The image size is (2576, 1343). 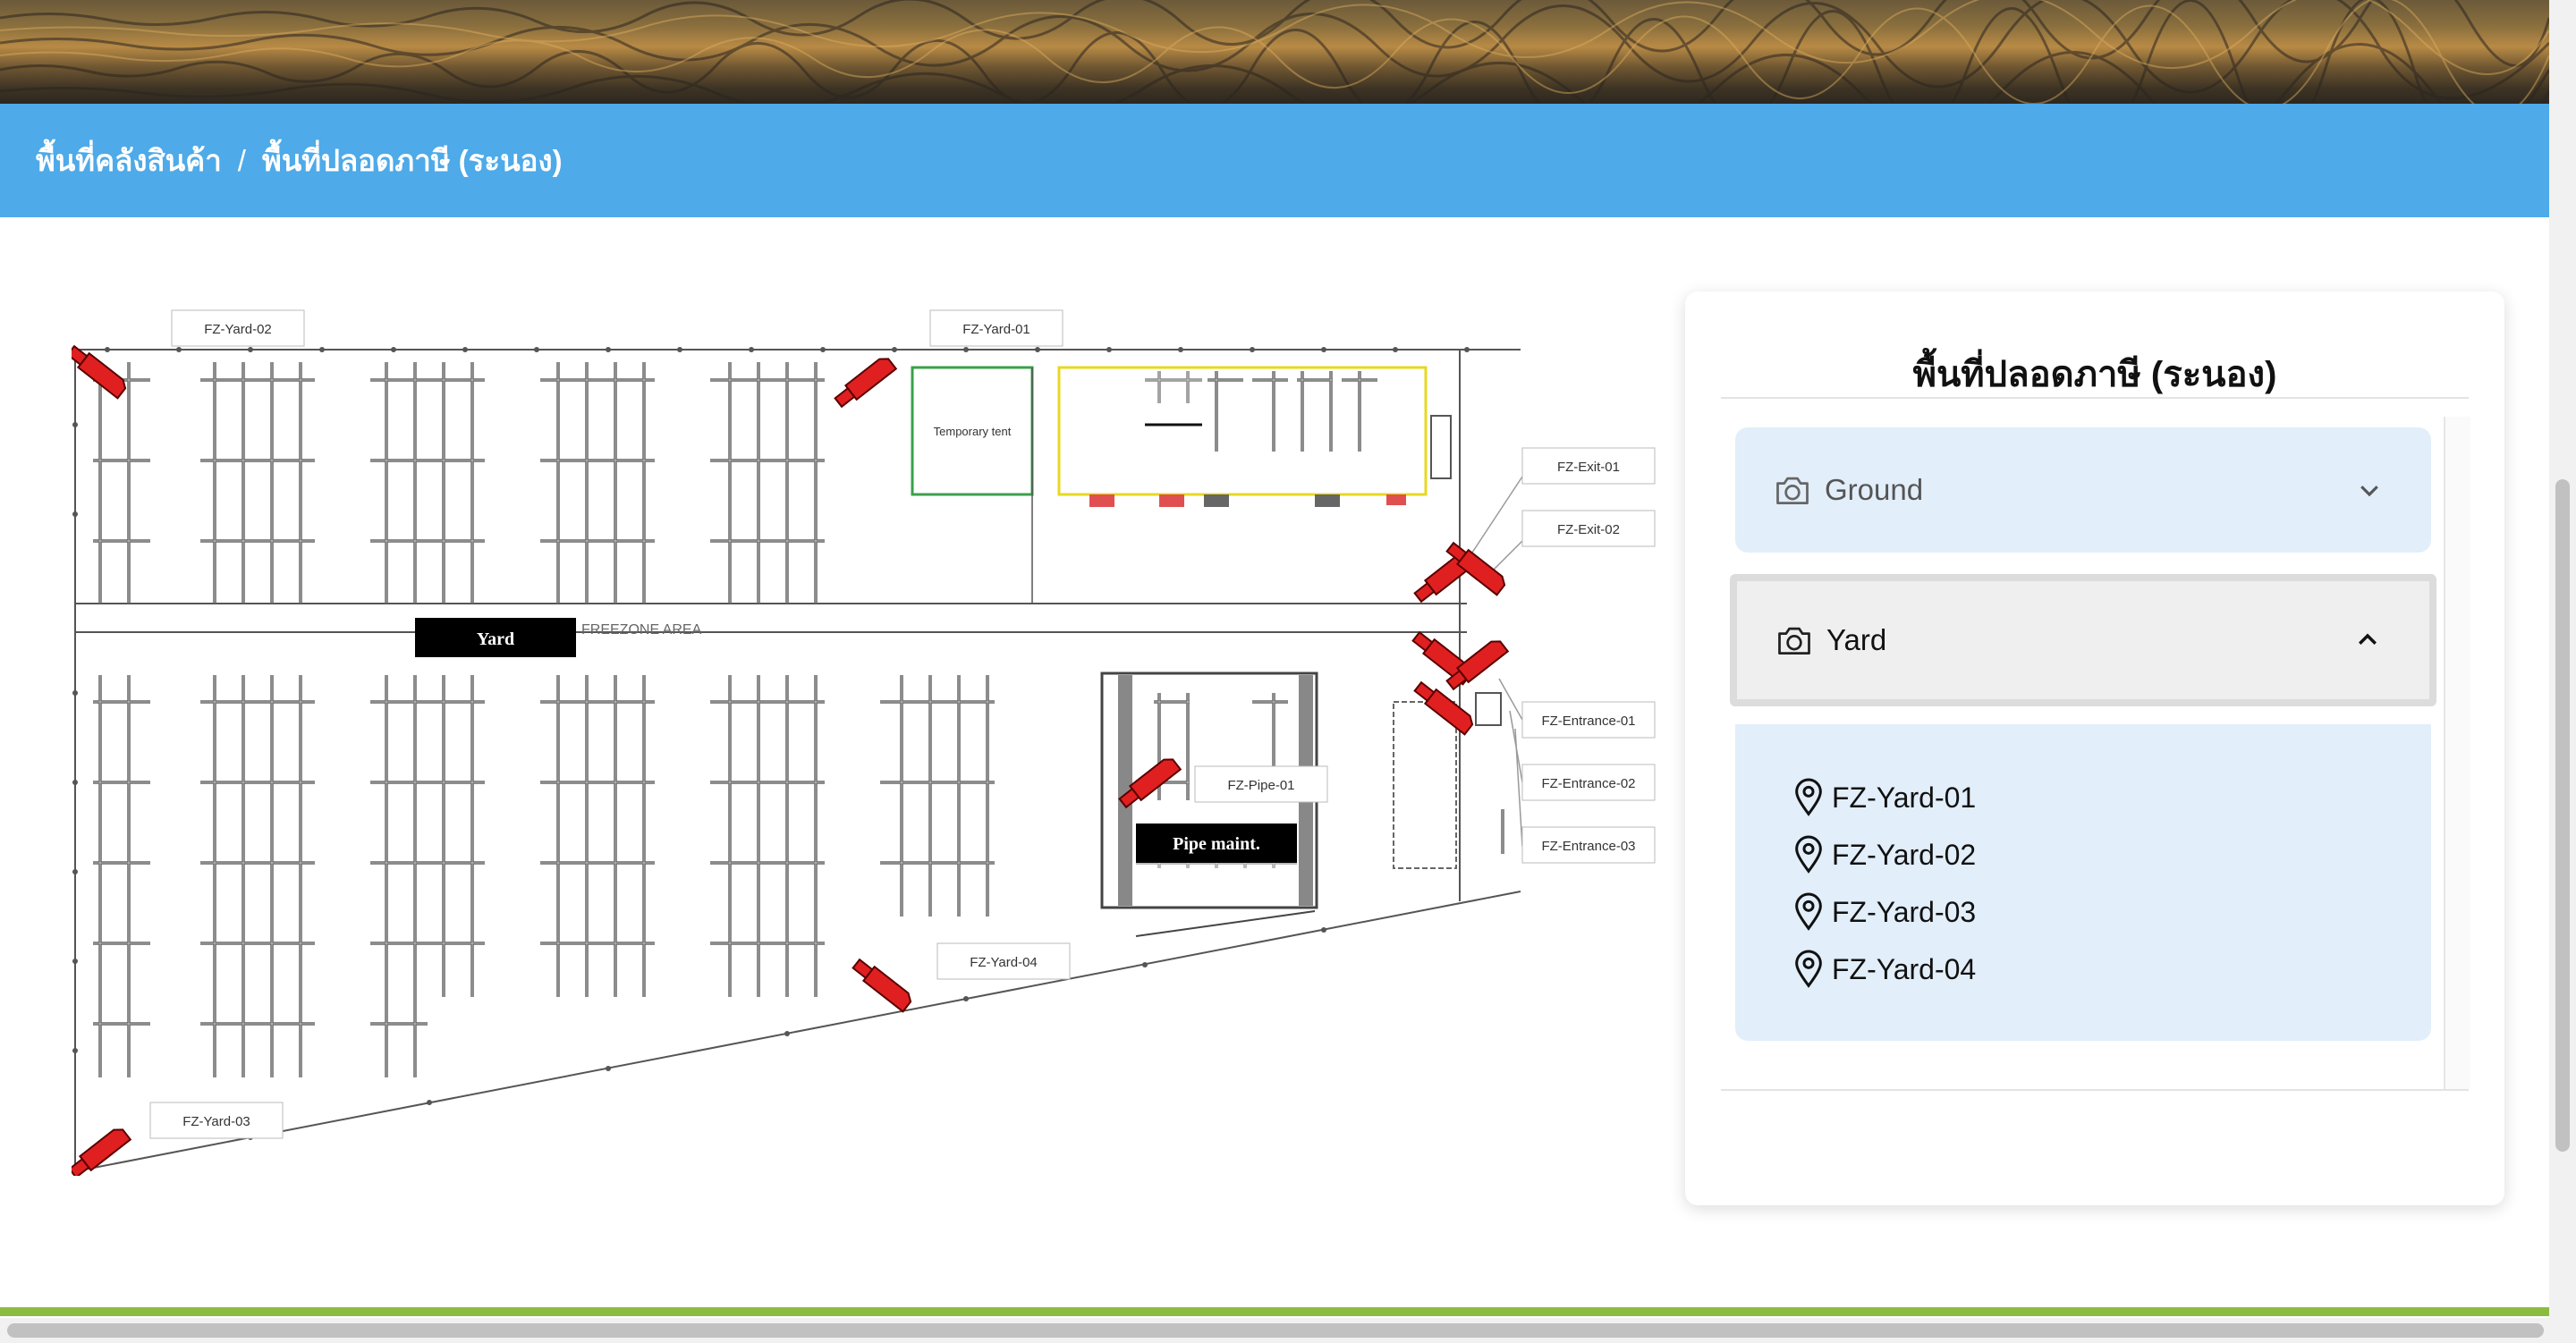 I want to click on accordion-label: Ground, so click(x=1874, y=490).